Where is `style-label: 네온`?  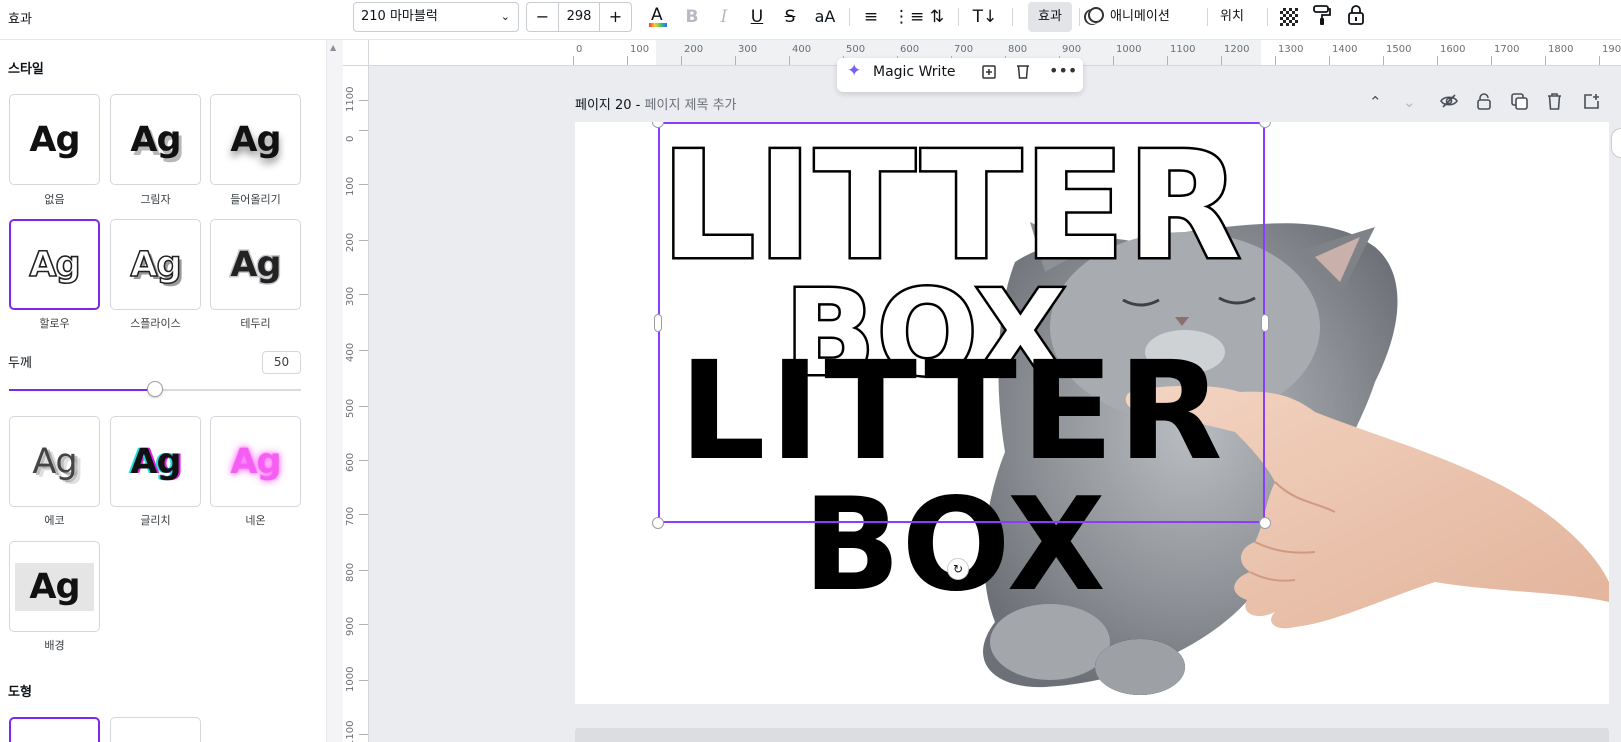
style-label: 네온 is located at coordinates (255, 520).